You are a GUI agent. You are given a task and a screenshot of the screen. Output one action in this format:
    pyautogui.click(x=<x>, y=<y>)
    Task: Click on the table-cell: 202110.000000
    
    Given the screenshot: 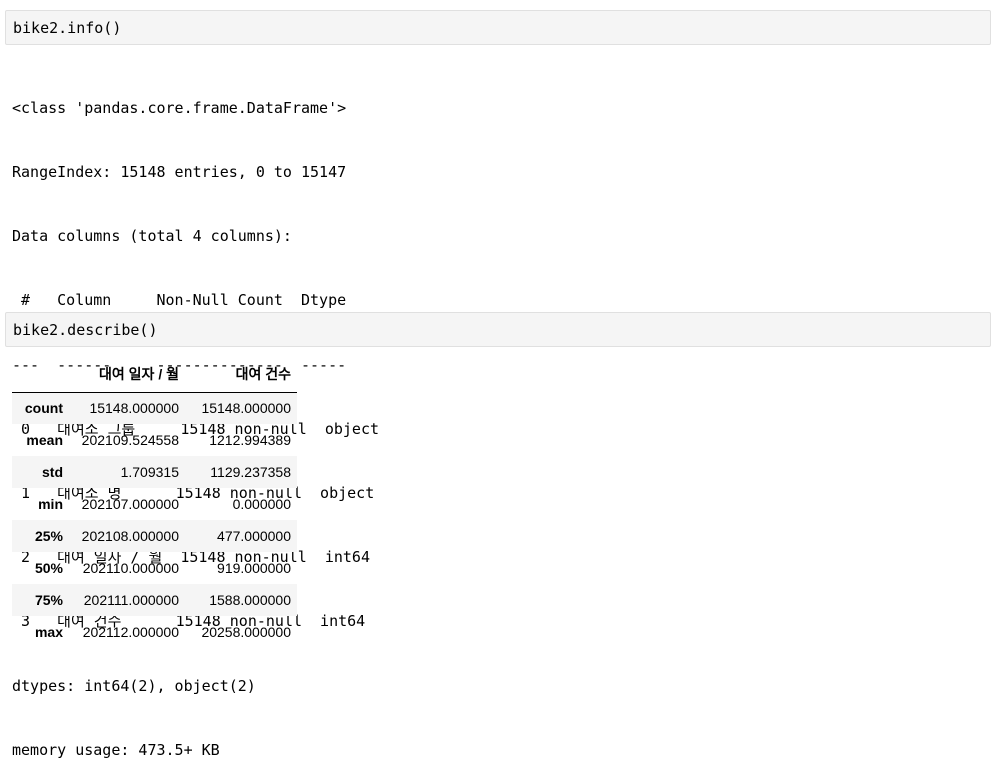 What is the action you would take?
    pyautogui.click(x=130, y=568)
    